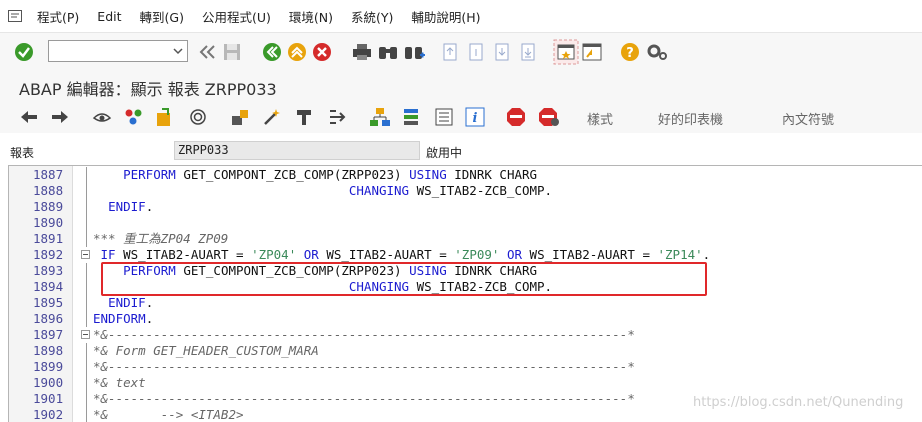 Image resolution: width=922 pixels, height=422 pixels. I want to click on code-token: *& text, so click(119, 382).